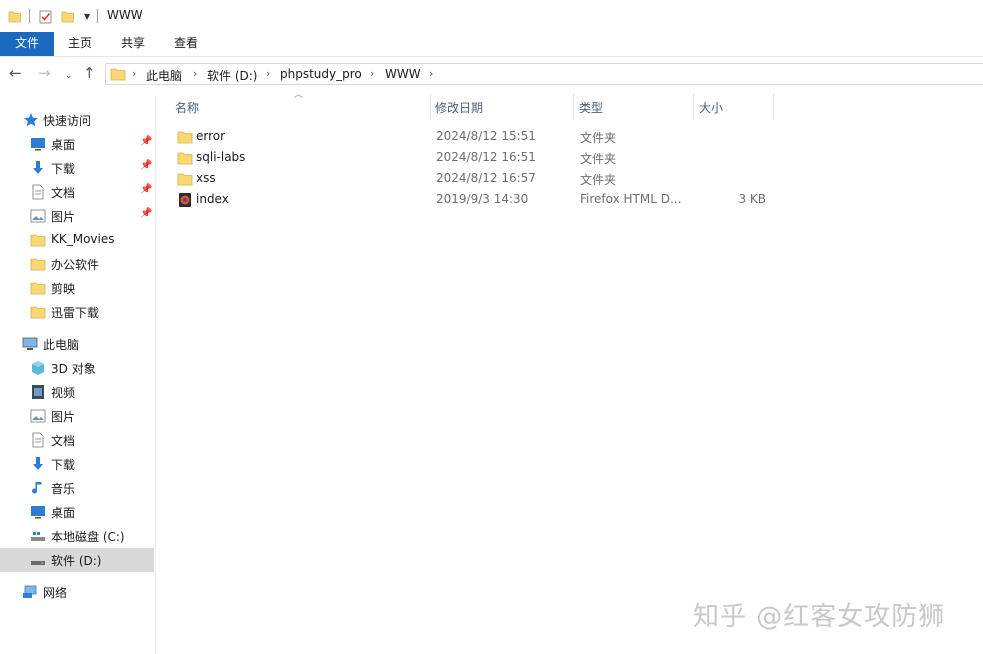 This screenshot has height=654, width=983. I want to click on breadcrumb-phpstudy-pro: phpstudy_pro, so click(321, 74).